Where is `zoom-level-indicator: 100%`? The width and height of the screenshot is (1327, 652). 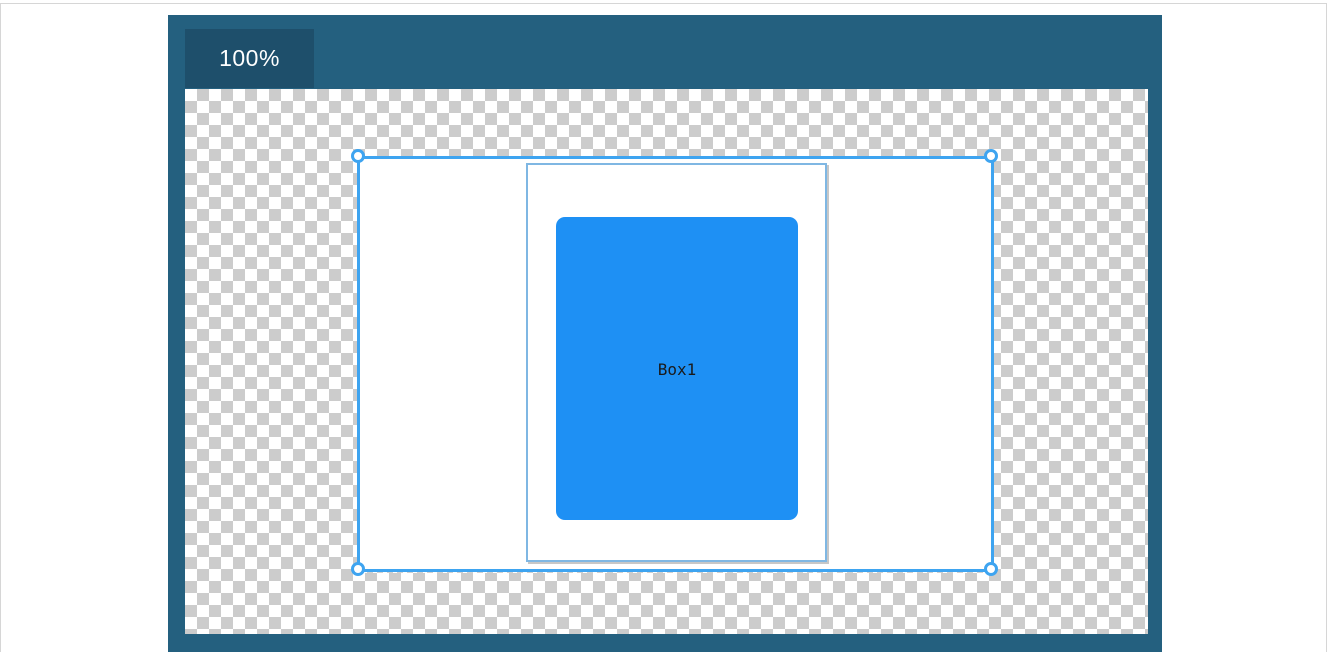
zoom-level-indicator: 100% is located at coordinates (249, 58).